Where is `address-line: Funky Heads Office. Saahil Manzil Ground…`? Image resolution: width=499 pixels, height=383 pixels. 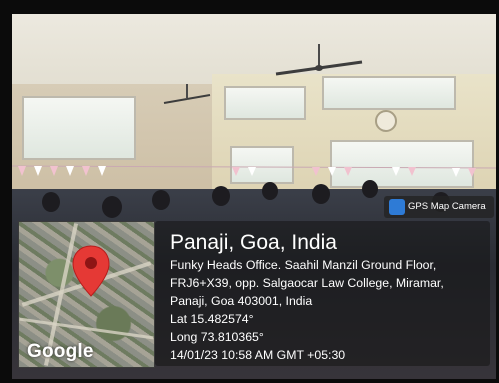 address-line: Funky Heads Office. Saahil Manzil Ground… is located at coordinates (303, 265).